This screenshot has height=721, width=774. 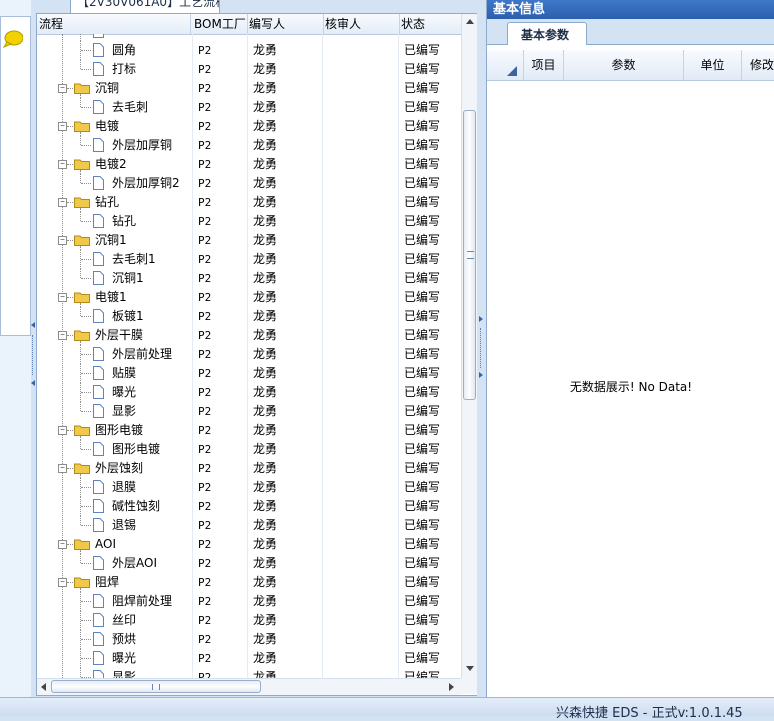 What do you see at coordinates (249, 50) in the screenshot?
I see `tree-row-step: 圆角 P2 龙勇 已编写` at bounding box center [249, 50].